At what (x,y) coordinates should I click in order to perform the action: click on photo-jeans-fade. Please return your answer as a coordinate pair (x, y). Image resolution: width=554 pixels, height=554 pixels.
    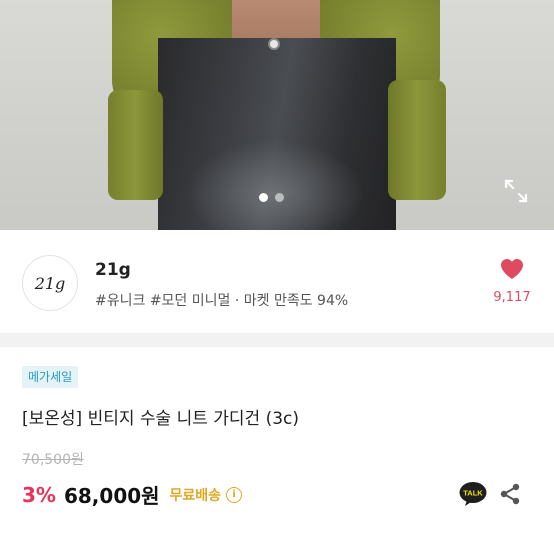
    Looking at the image, I should click on (275, 185).